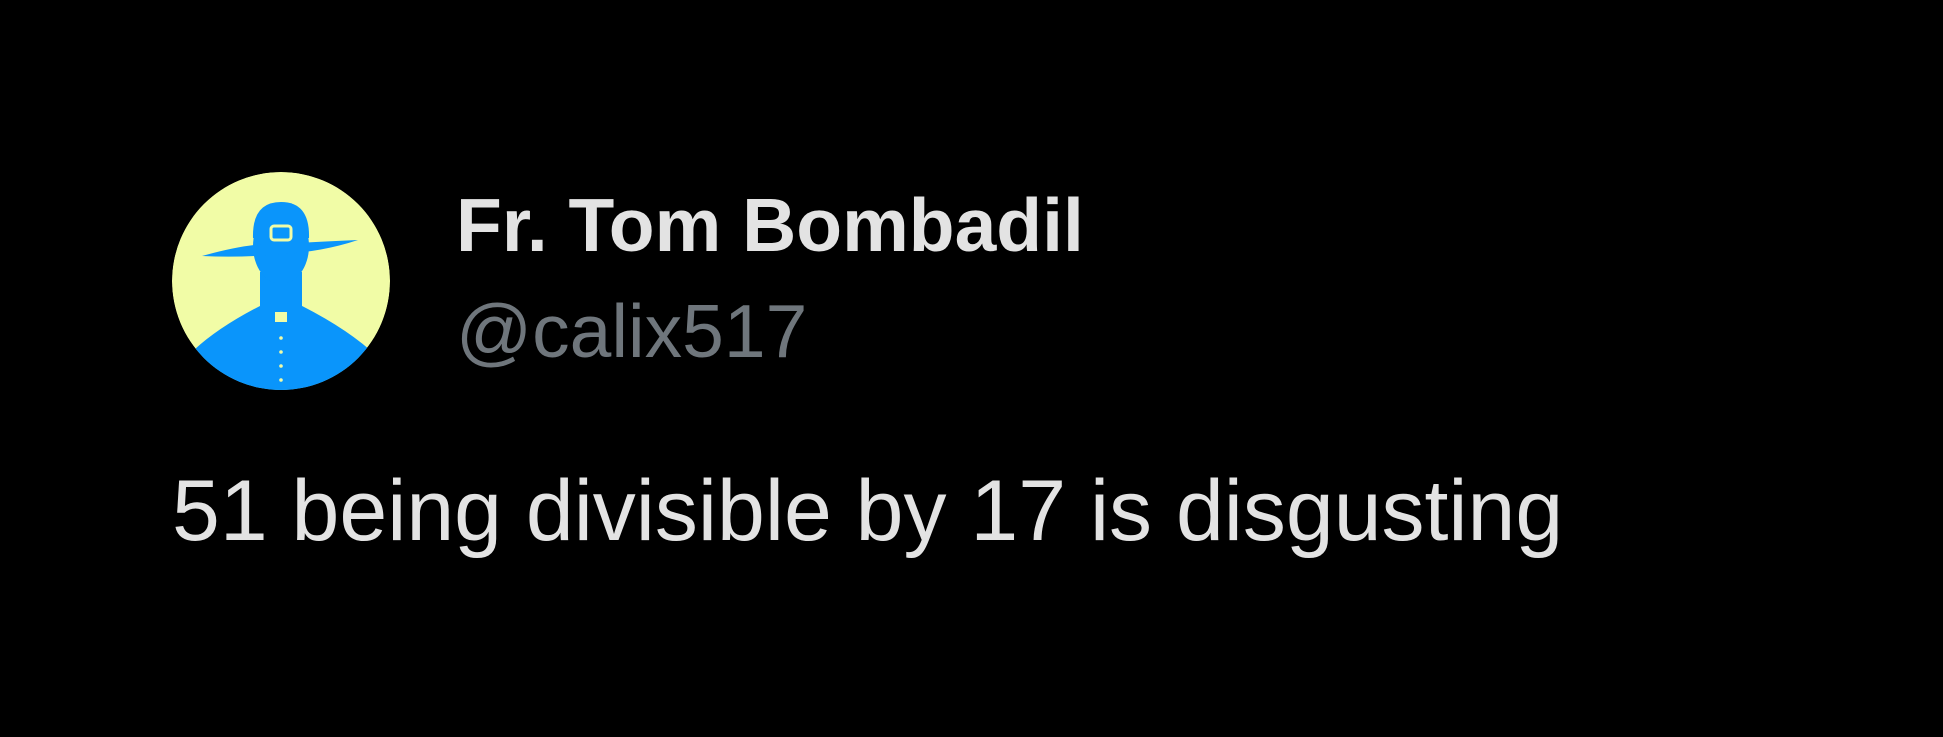 This screenshot has height=737, width=1943. I want to click on priest-silhouette-icon, so click(281, 281).